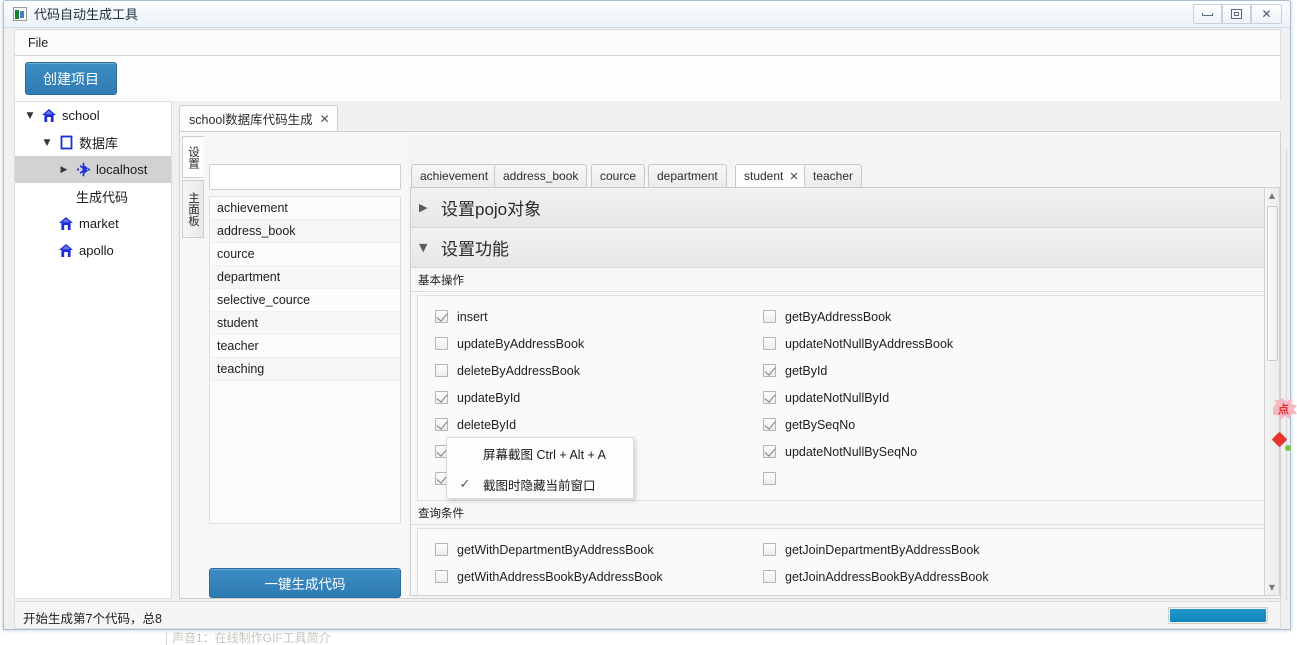 Image resolution: width=1297 pixels, height=645 pixels. I want to click on editor-tab-label: achievement, so click(454, 176).